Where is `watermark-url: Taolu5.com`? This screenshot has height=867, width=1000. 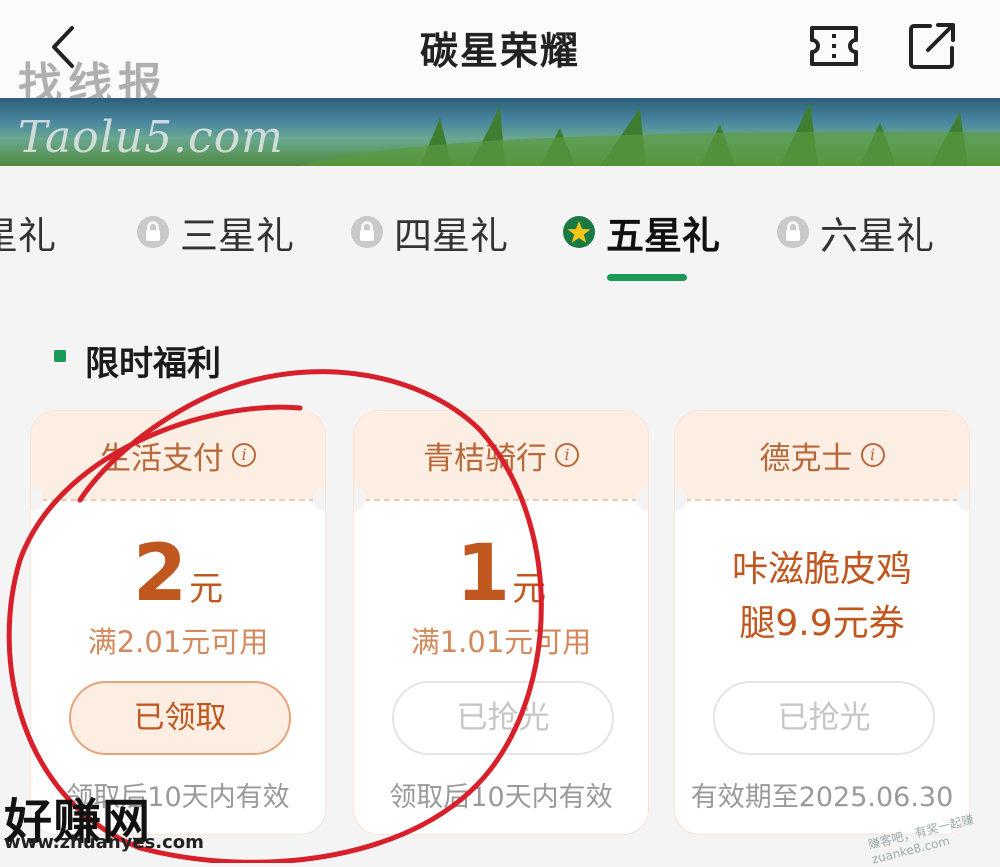
watermark-url: Taolu5.com is located at coordinates (151, 137).